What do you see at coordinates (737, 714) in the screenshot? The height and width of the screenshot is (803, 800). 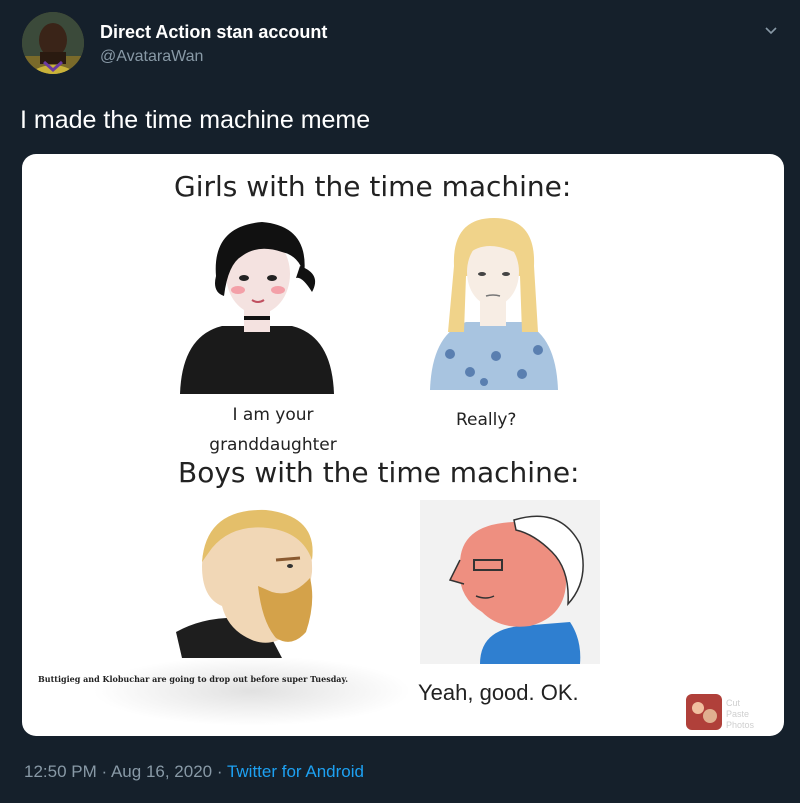 I see `svg-text: Paste` at bounding box center [737, 714].